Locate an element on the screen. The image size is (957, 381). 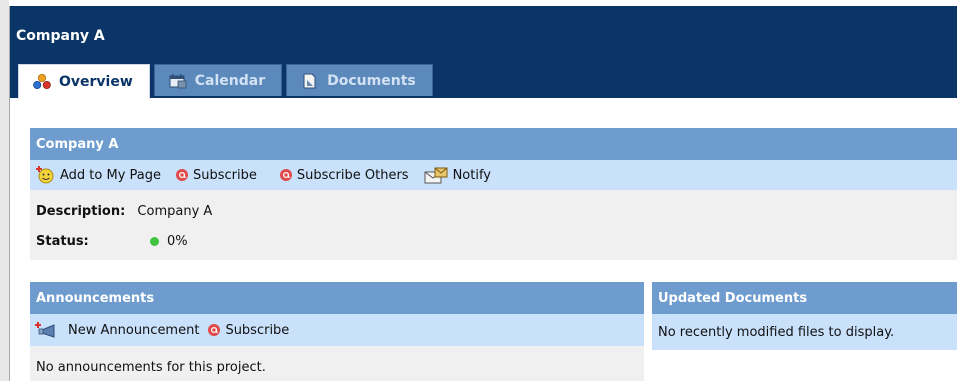
notify-button: Notify is located at coordinates (457, 175).